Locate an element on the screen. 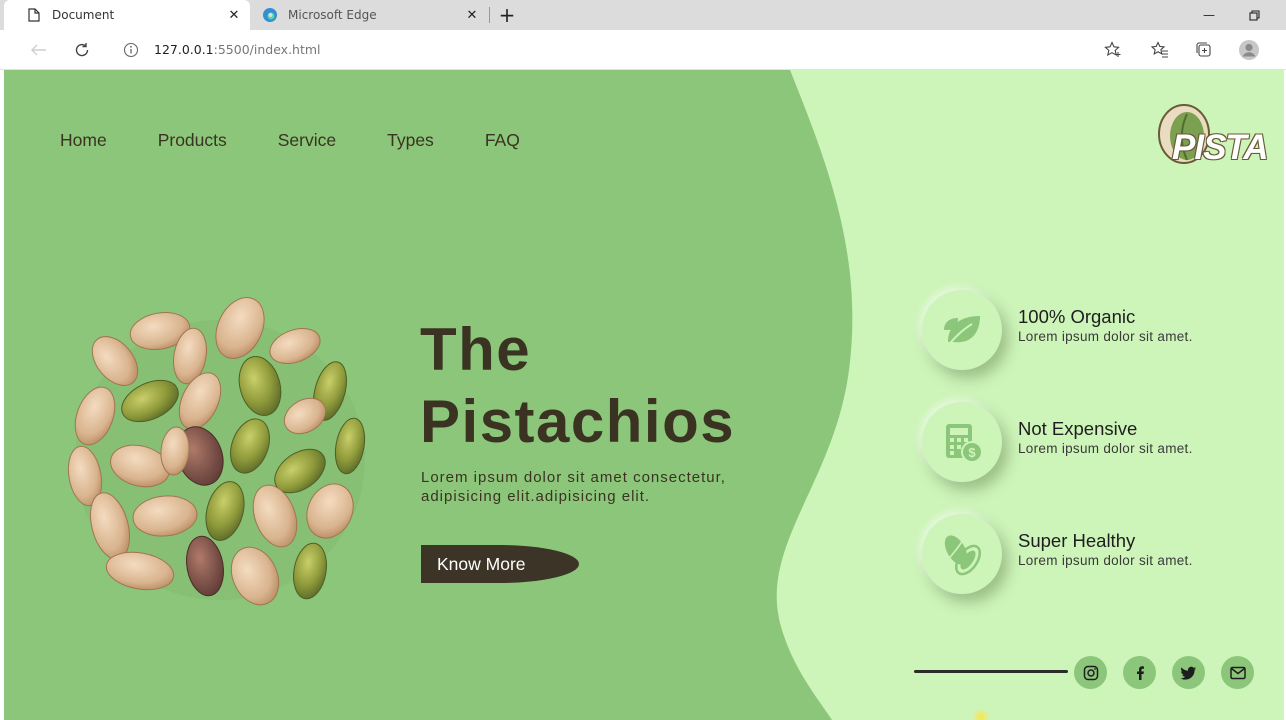  nav-link-service: Service is located at coordinates (307, 140).